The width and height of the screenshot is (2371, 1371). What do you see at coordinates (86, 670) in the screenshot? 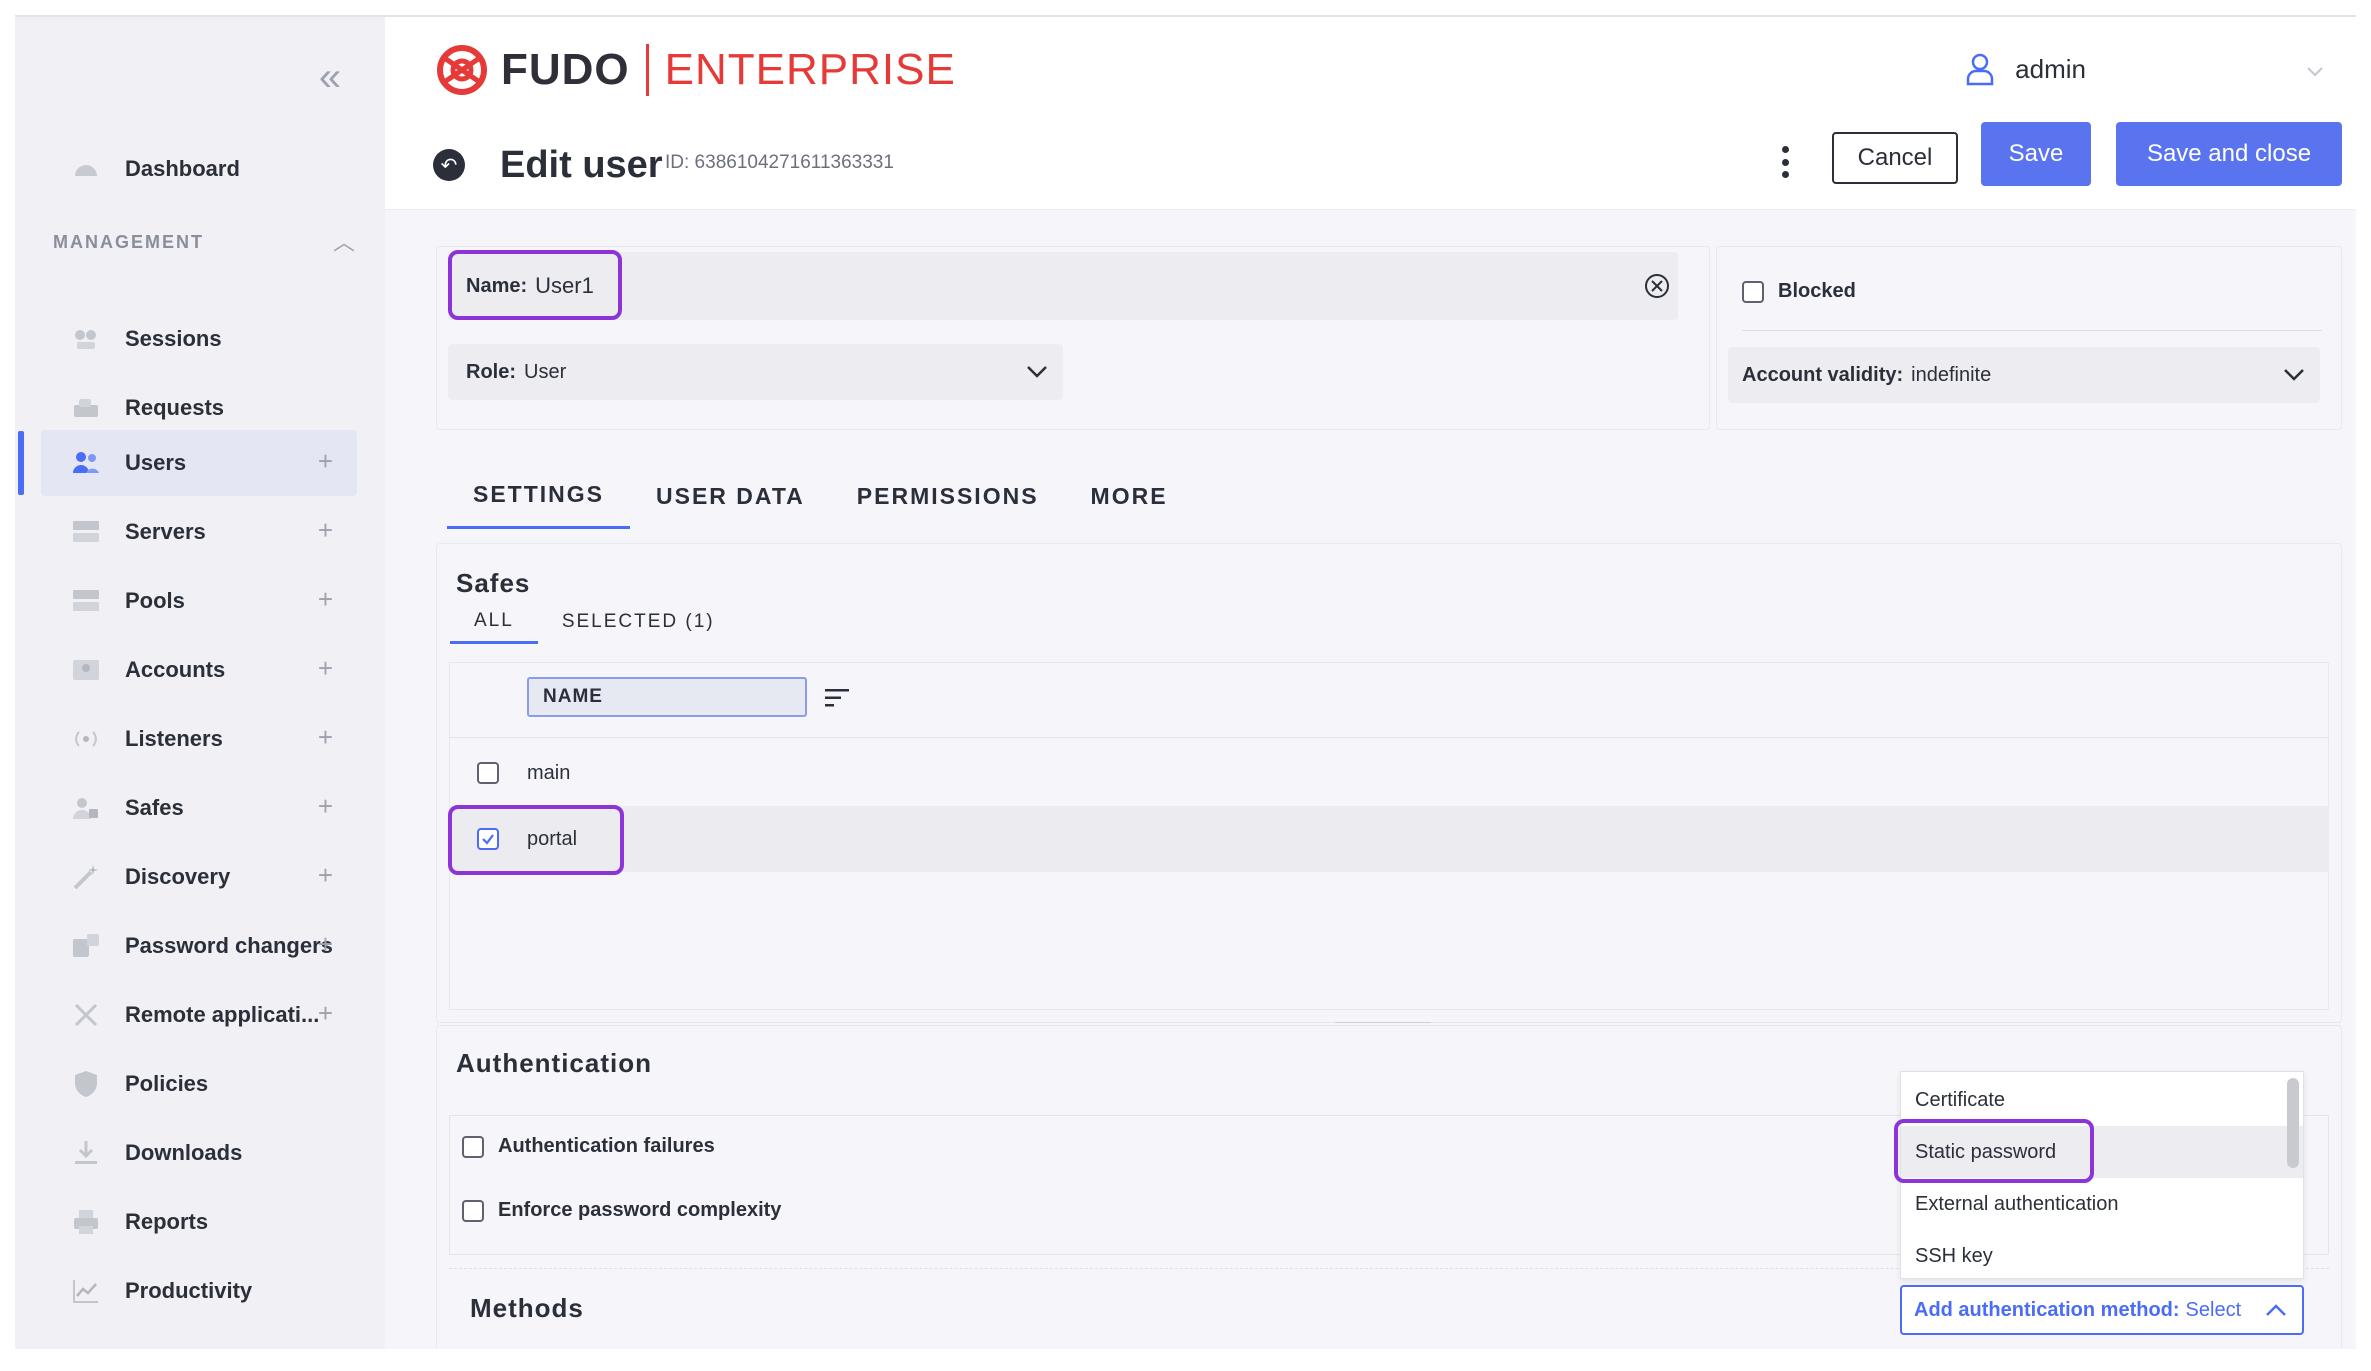
I see `accounts-icon` at bounding box center [86, 670].